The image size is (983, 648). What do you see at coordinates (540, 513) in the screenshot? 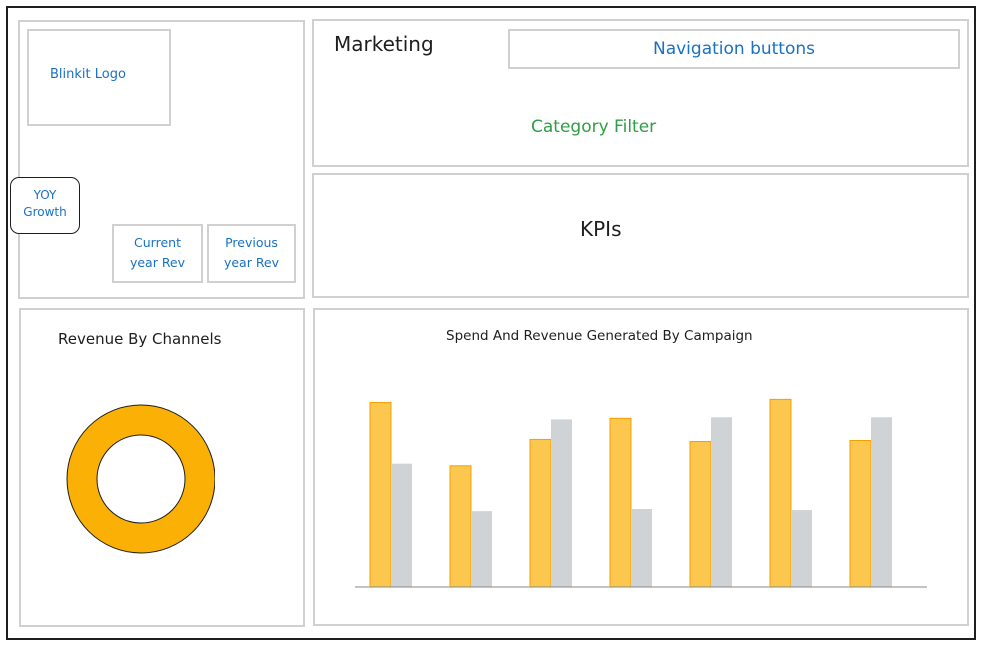
I see `bar-series1-group3` at bounding box center [540, 513].